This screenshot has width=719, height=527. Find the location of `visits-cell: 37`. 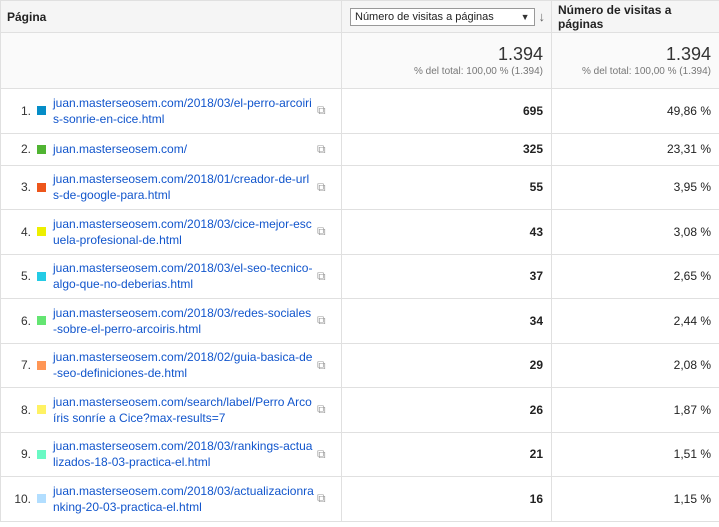

visits-cell: 37 is located at coordinates (446, 276).